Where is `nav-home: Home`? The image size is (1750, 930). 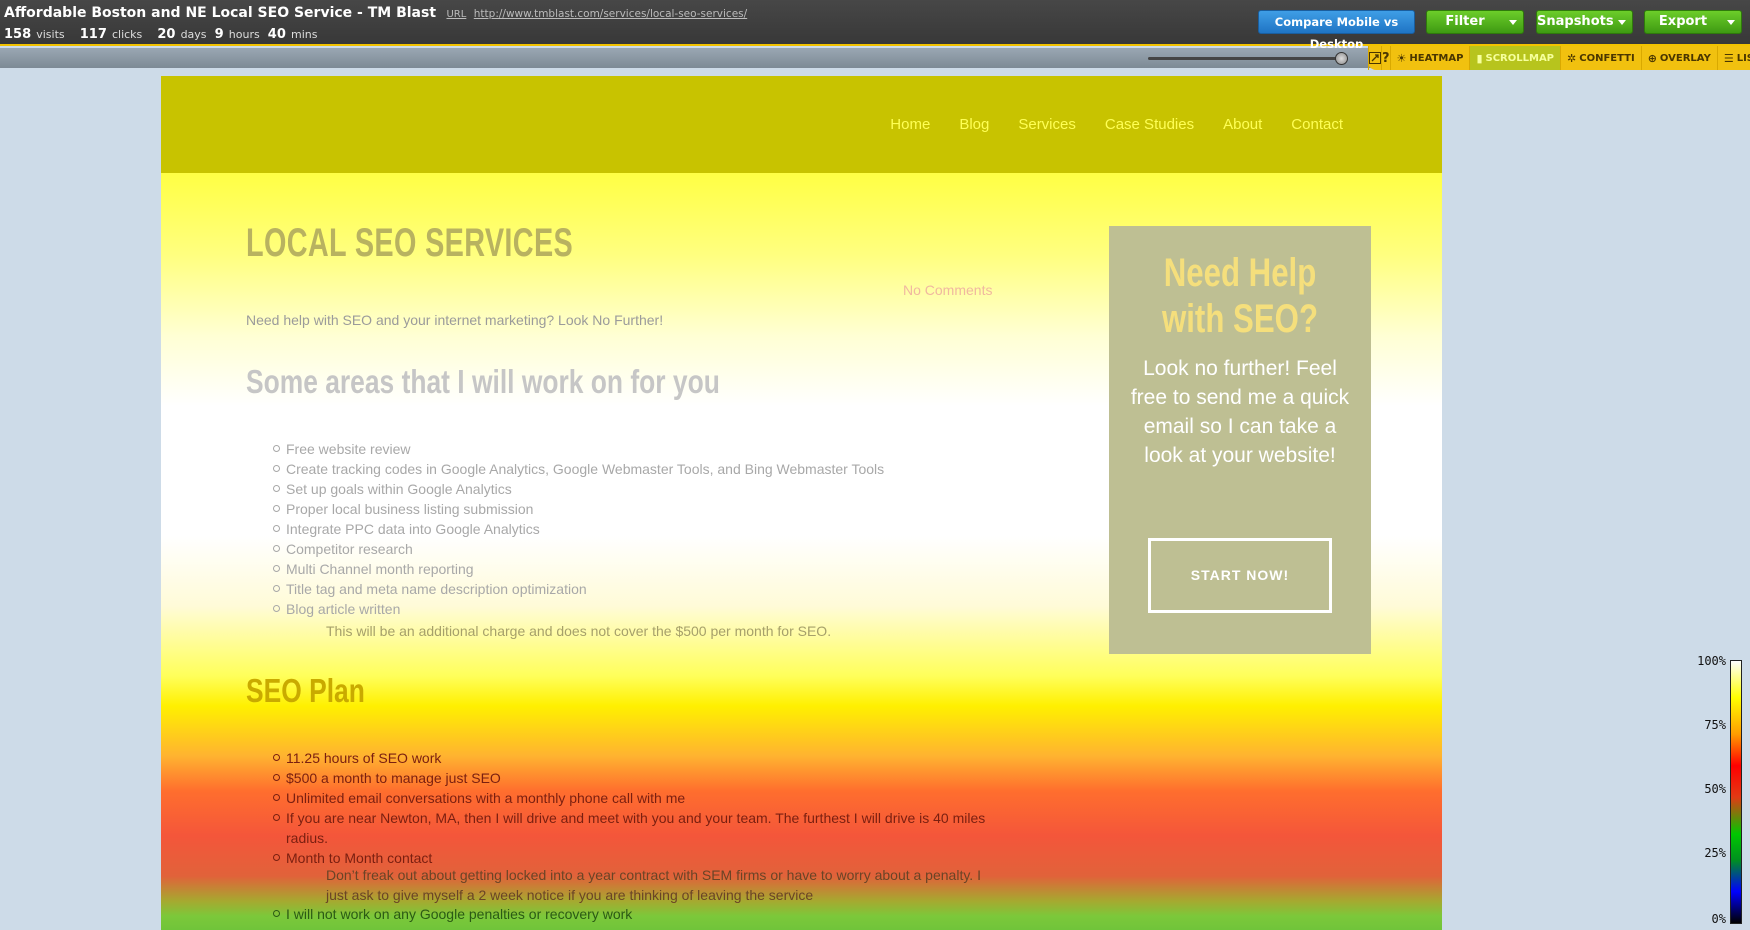 nav-home: Home is located at coordinates (910, 124).